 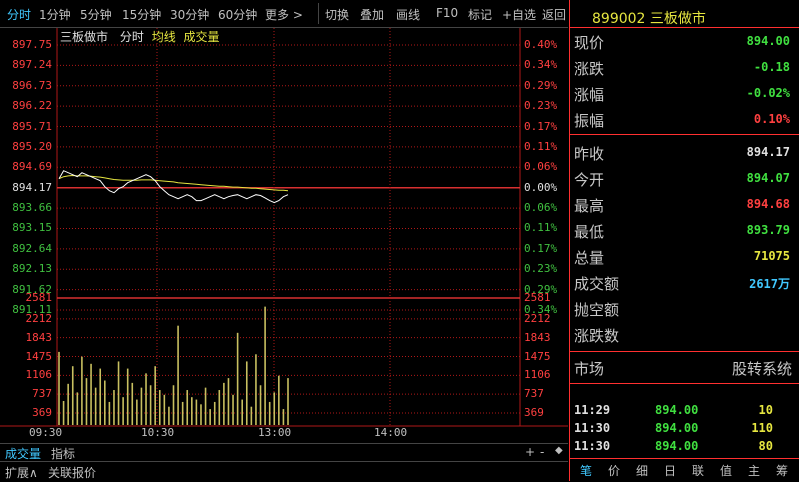 I want to click on tick-volume: 110, so click(x=762, y=428).